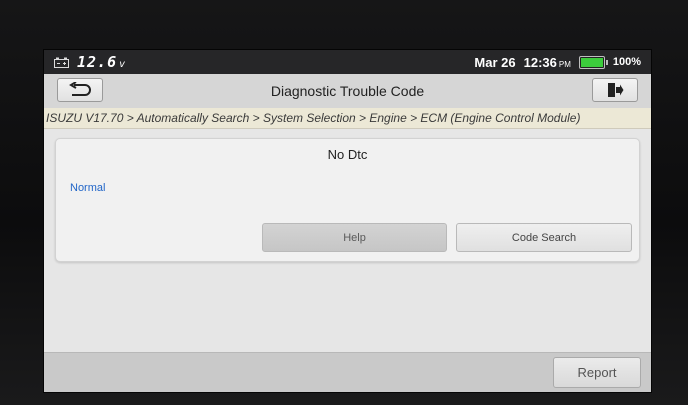  Describe the element at coordinates (597, 372) in the screenshot. I see `report-button: Report` at that location.